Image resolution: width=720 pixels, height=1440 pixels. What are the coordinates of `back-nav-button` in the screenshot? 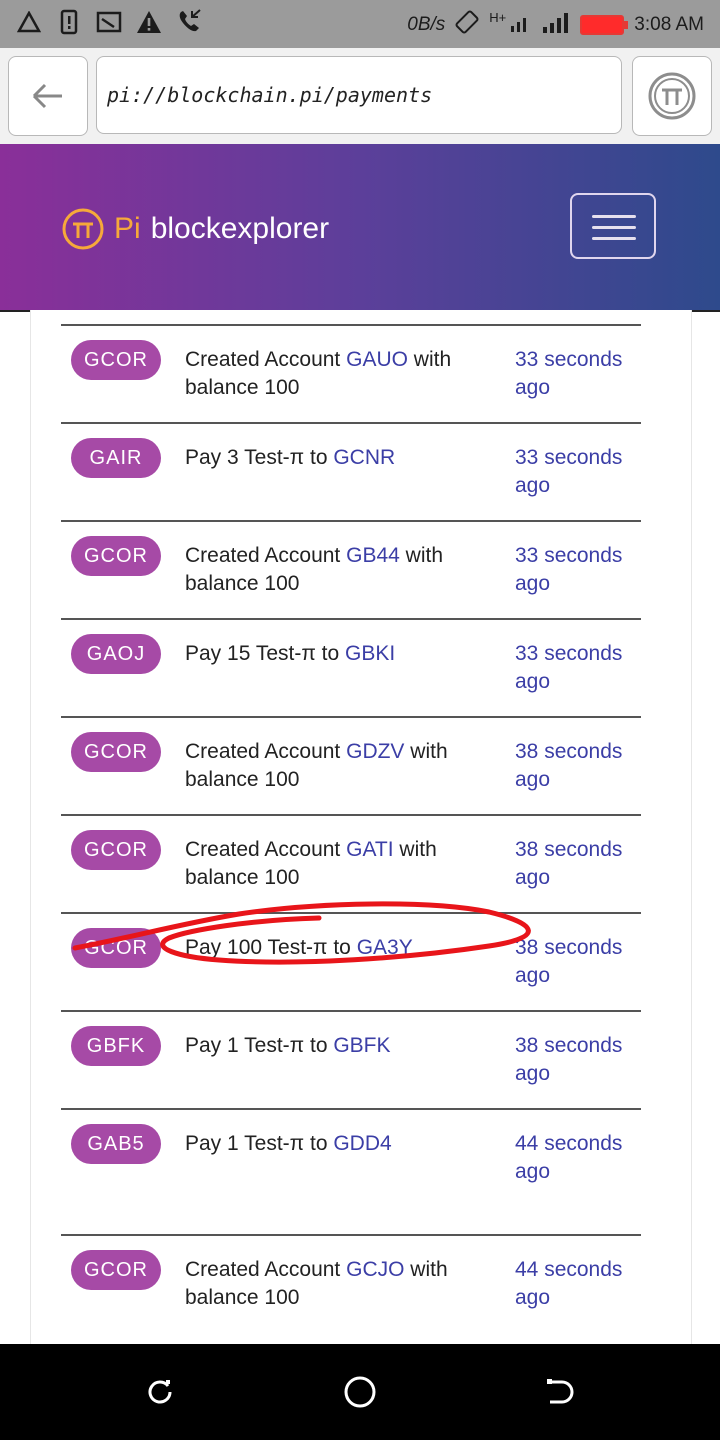 It's located at (560, 1392).